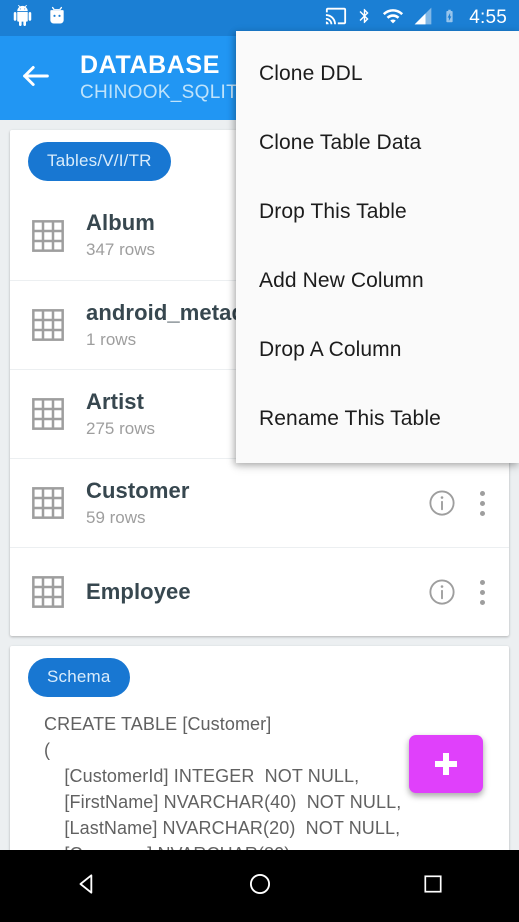 This screenshot has height=922, width=519. I want to click on table-info: Employee, so click(138, 592).